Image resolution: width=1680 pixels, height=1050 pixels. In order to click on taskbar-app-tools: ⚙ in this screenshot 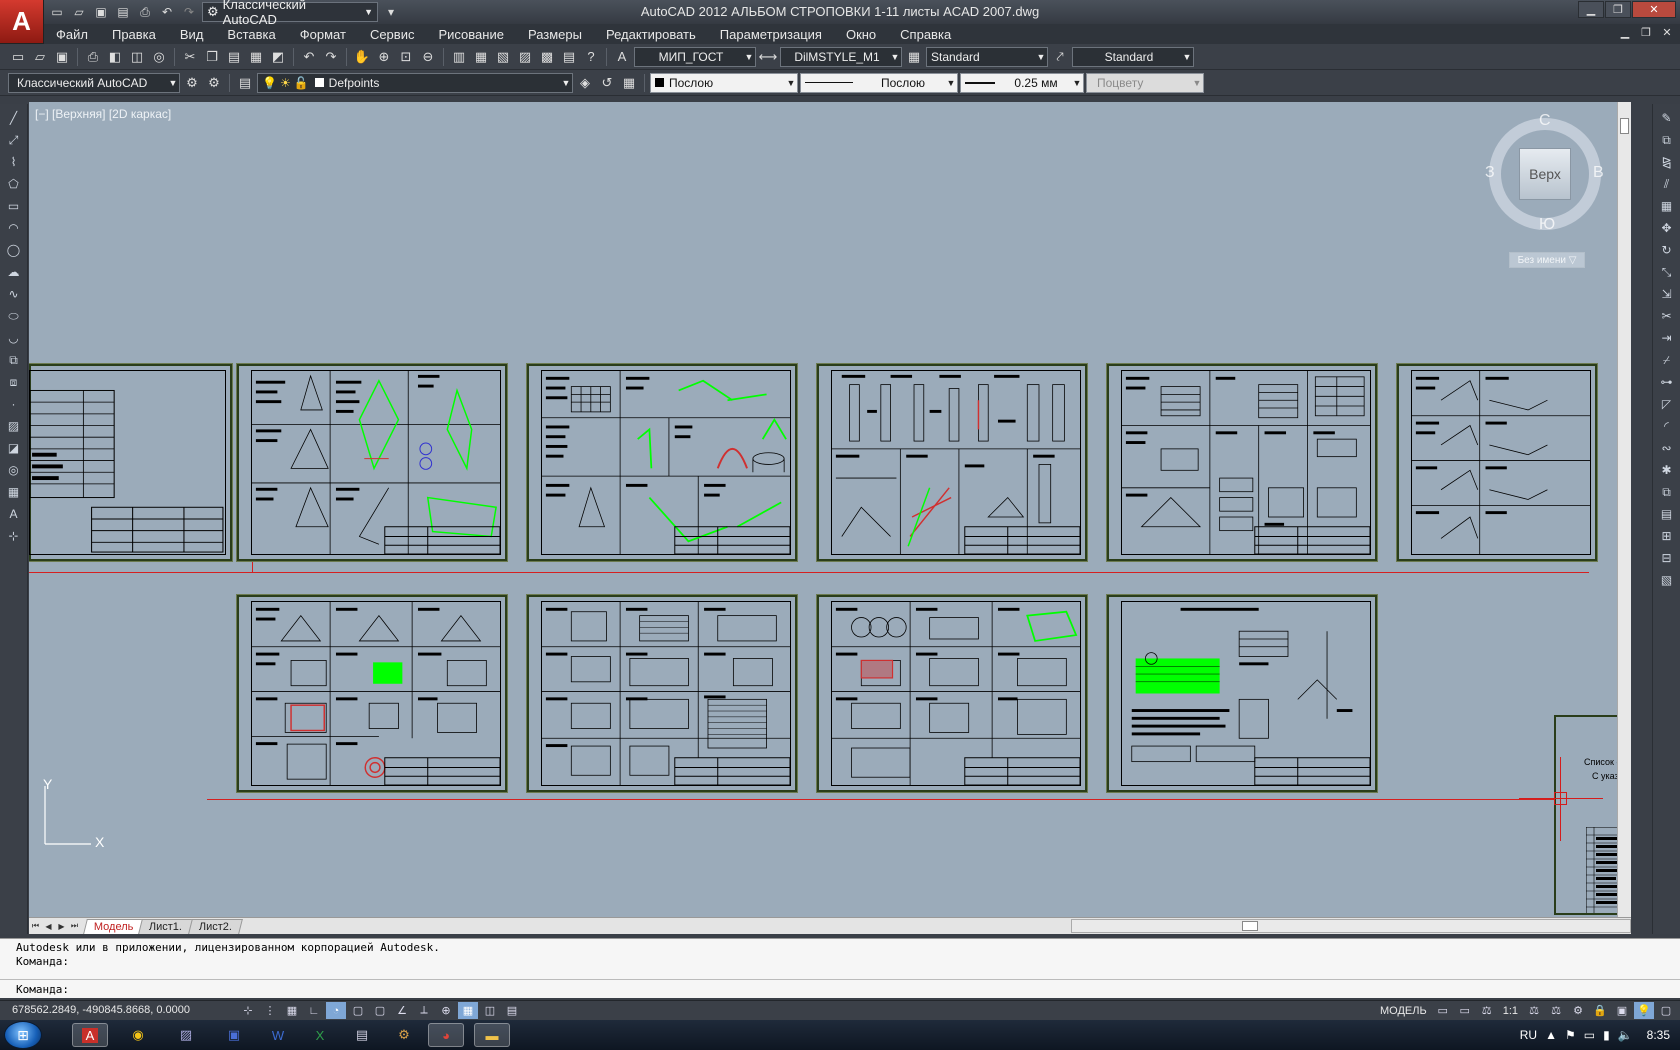, I will do `click(404, 1035)`.